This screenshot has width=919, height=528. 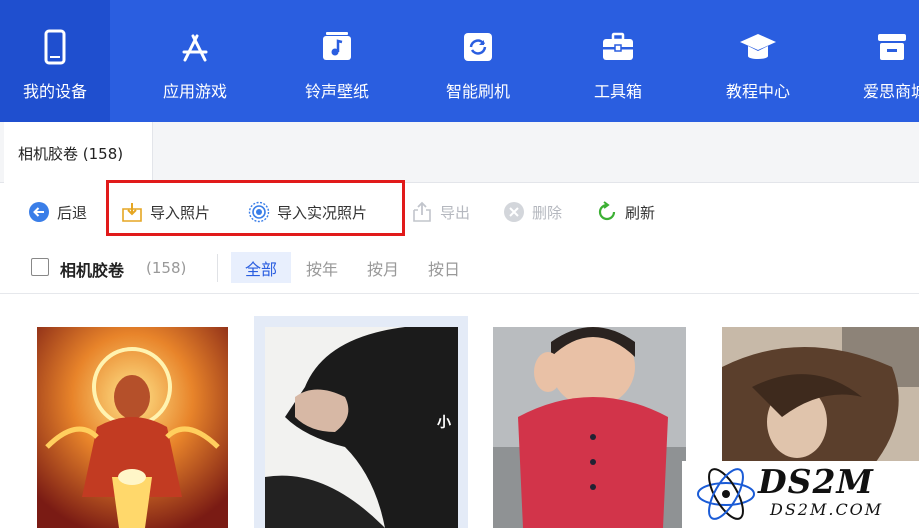 I want to click on filter-tab-by-month: 按月, so click(x=383, y=267).